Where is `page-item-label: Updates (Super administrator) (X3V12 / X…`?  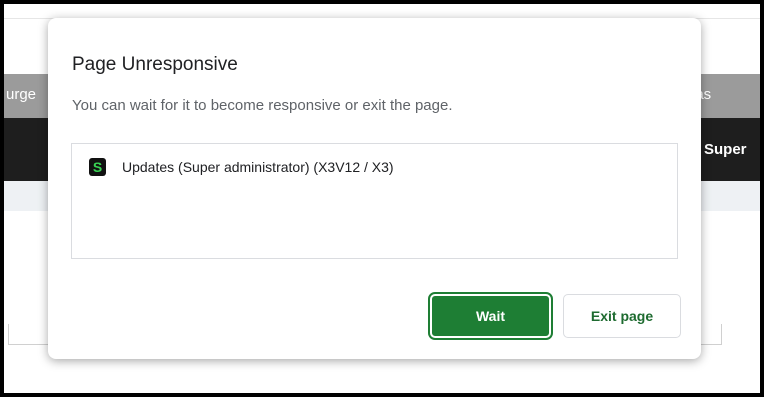
page-item-label: Updates (Super administrator) (X3V12 / X… is located at coordinates (258, 167).